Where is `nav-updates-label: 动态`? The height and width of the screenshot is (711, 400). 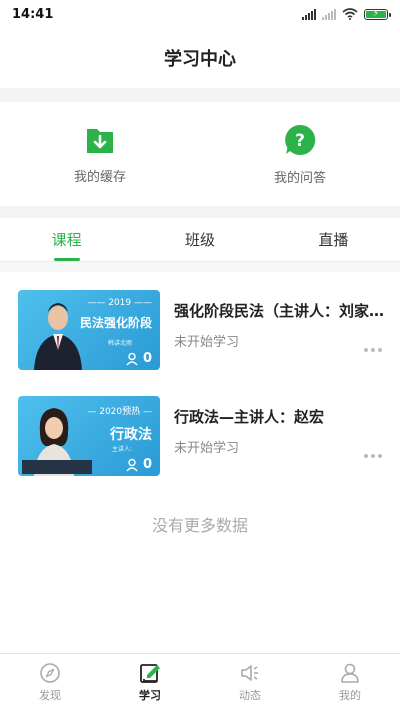 nav-updates-label: 动态 is located at coordinates (250, 695).